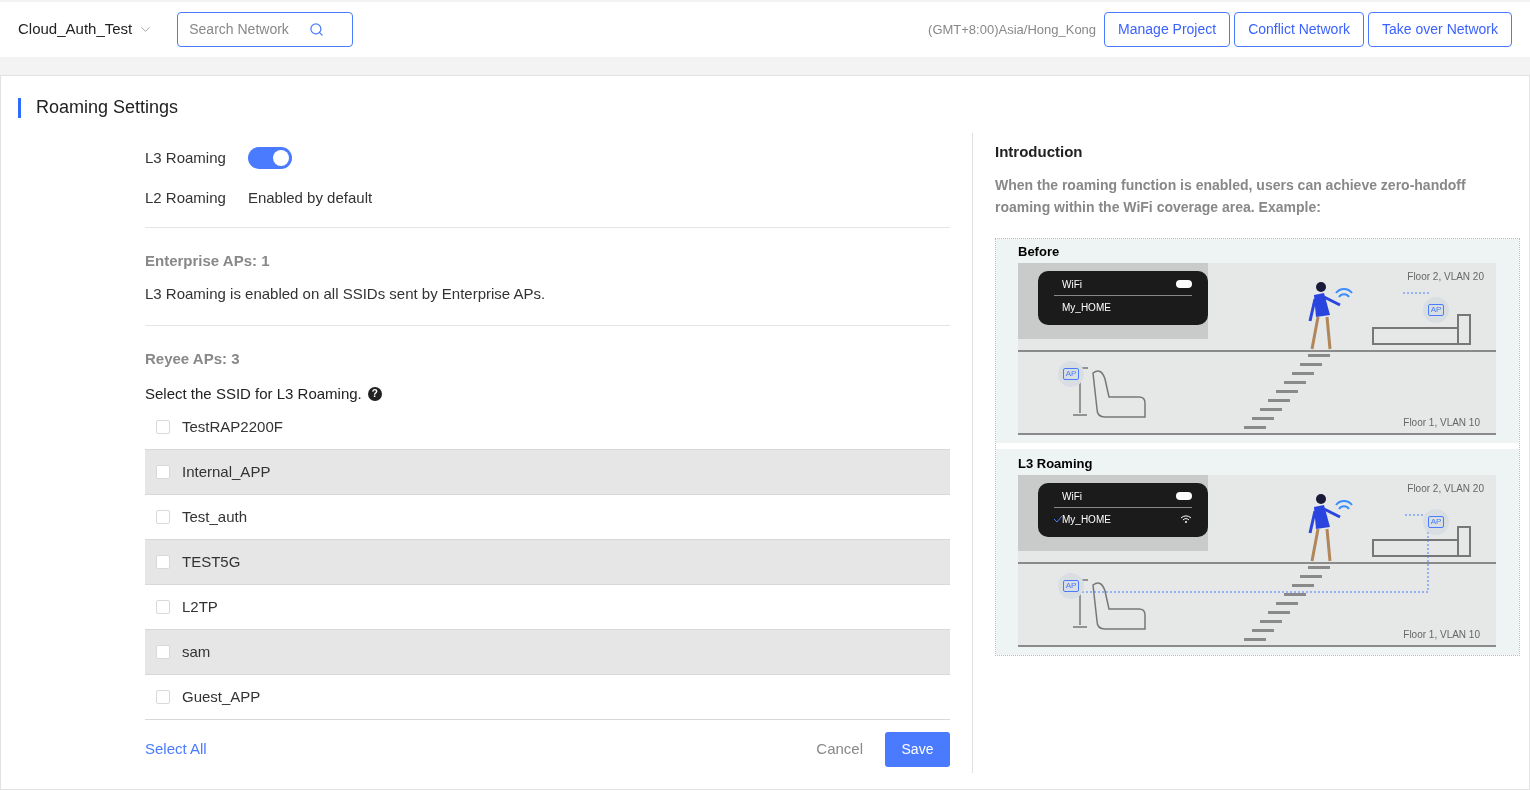 The image size is (1530, 790). I want to click on help-icon: ?, so click(374, 393).